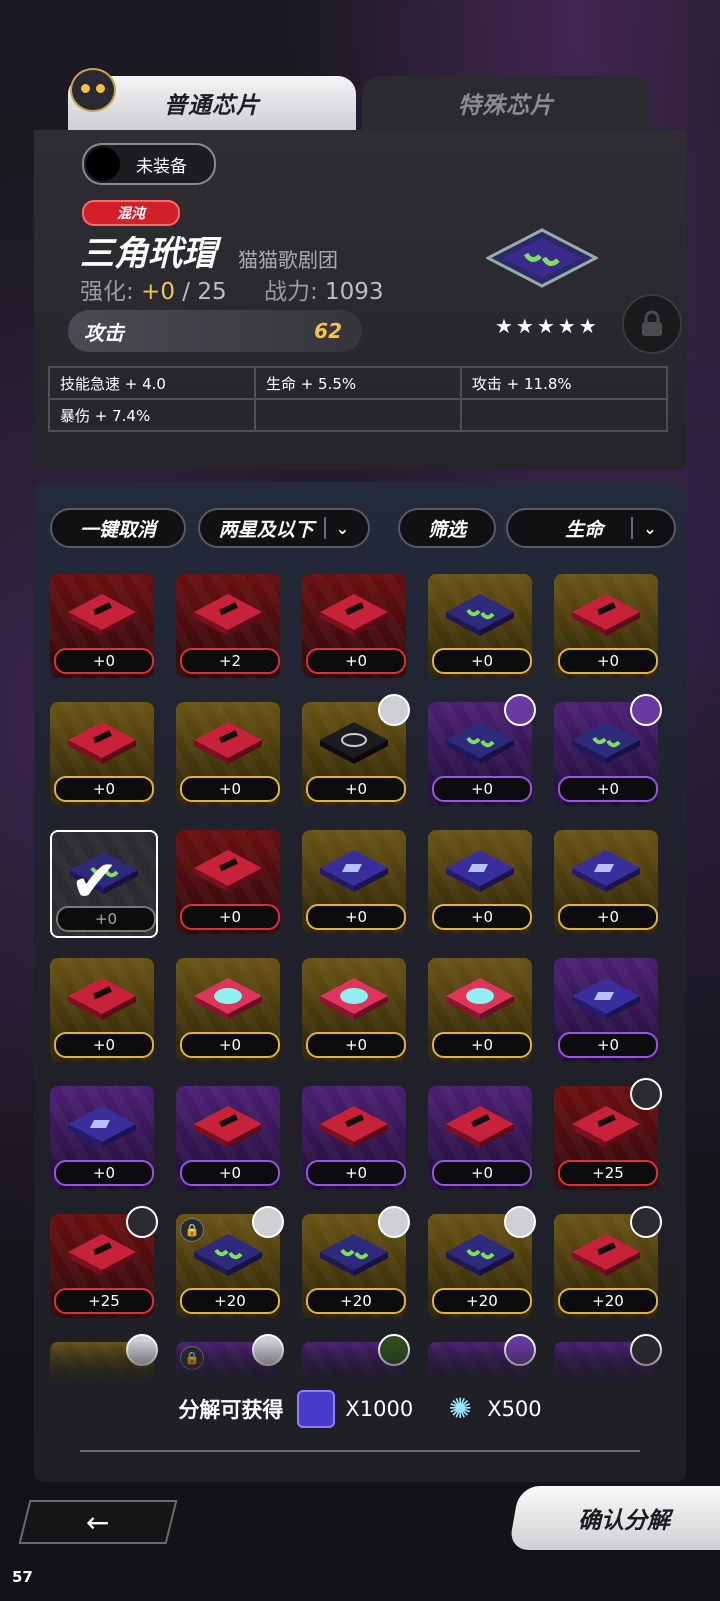 The image size is (720, 1601). What do you see at coordinates (357, 415) in the screenshot?
I see `substat-cell` at bounding box center [357, 415].